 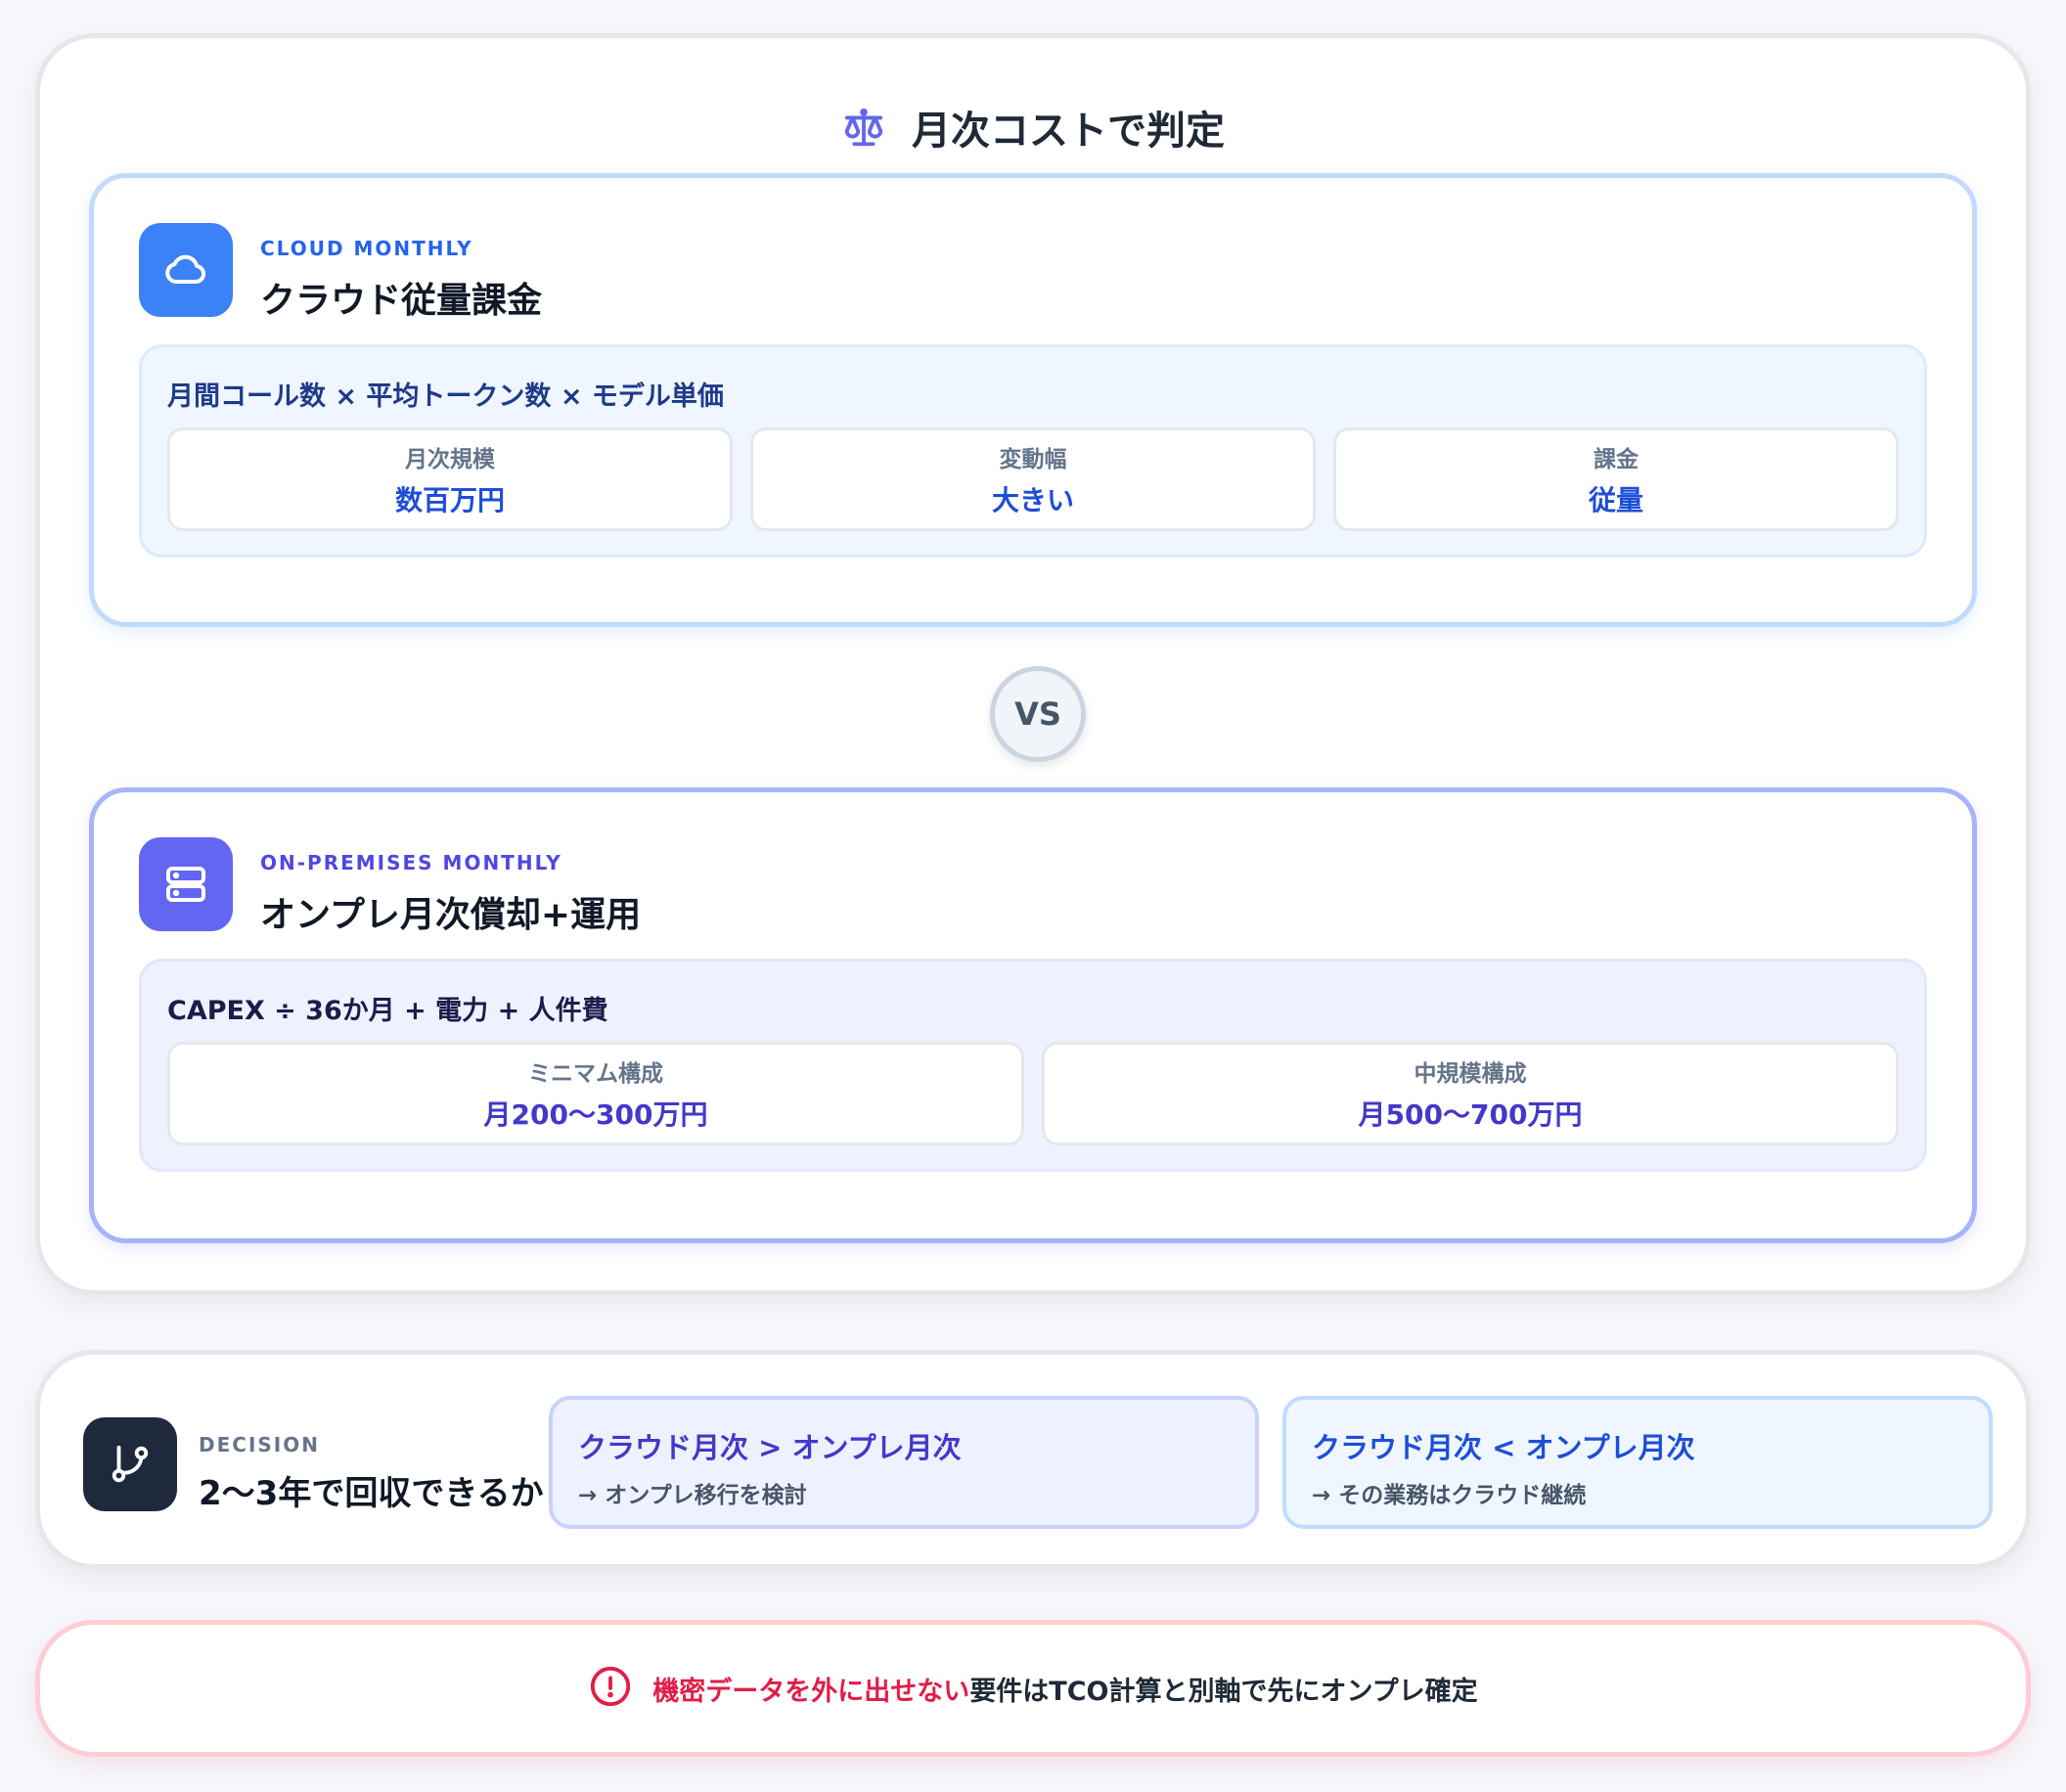 I want to click on option-subtitle: → その業務はクラウド継続, so click(x=1449, y=1495).